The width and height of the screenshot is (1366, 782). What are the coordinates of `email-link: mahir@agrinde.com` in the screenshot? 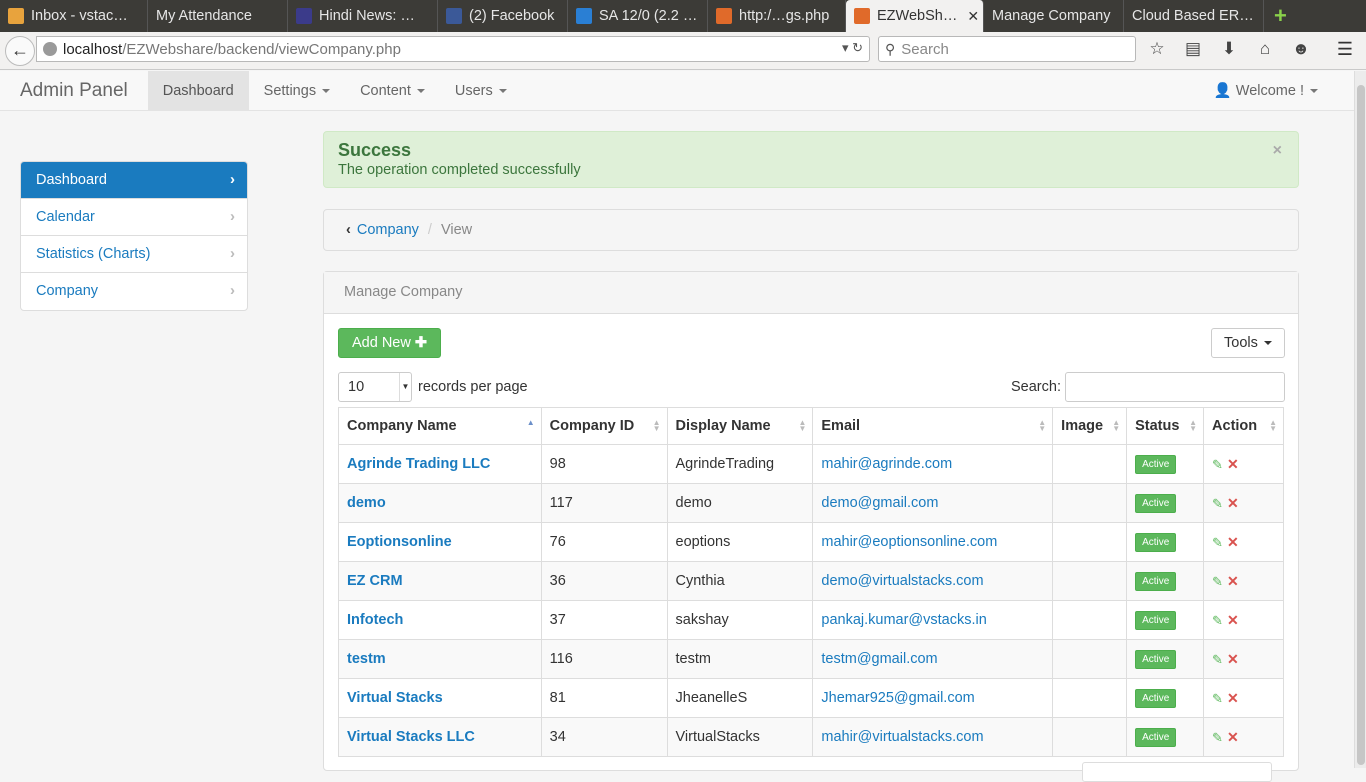 It's located at (886, 464).